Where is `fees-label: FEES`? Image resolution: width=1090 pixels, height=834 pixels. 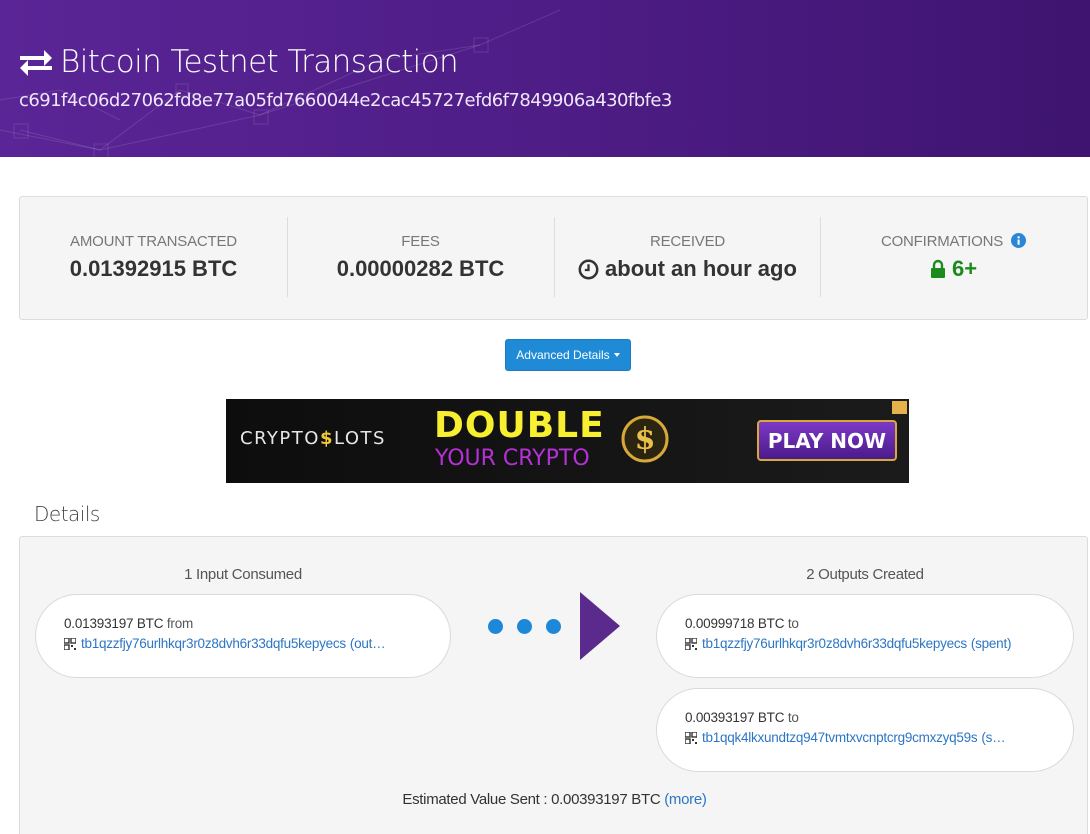
fees-label: FEES is located at coordinates (420, 241).